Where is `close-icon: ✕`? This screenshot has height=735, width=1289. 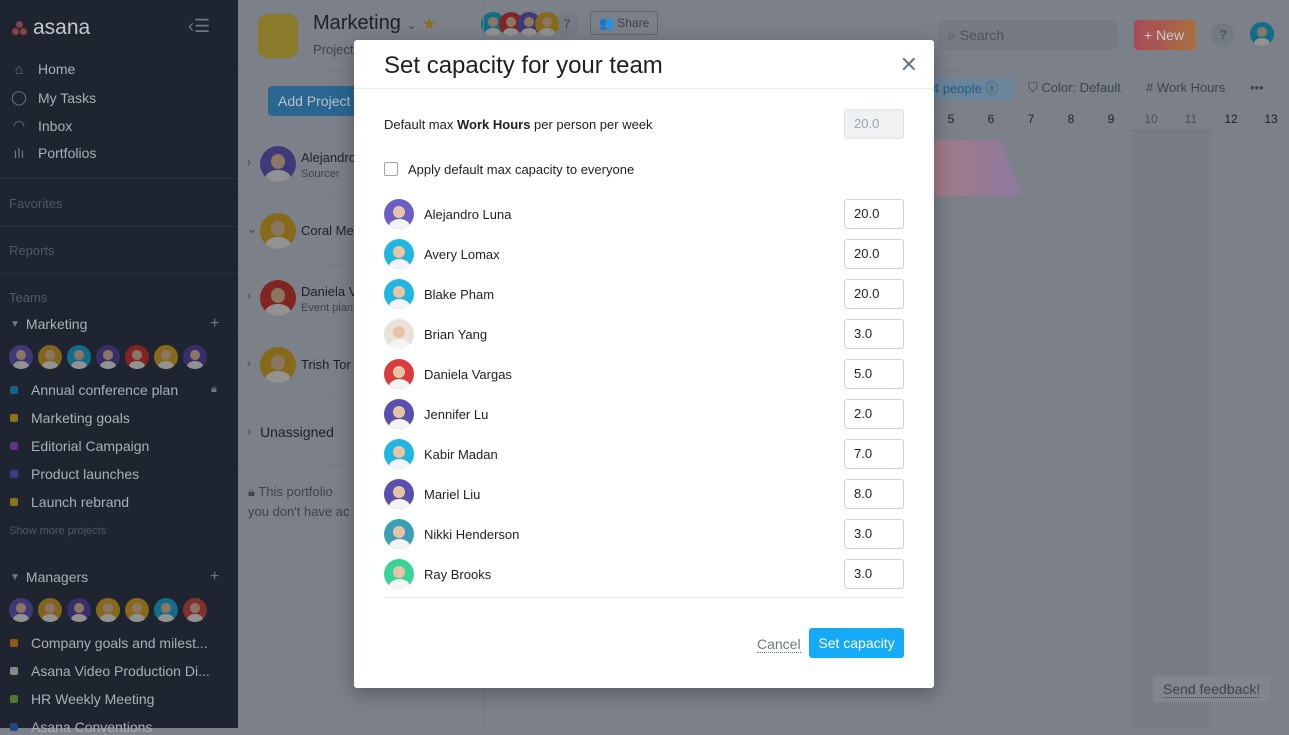
close-icon: ✕ is located at coordinates (909, 65).